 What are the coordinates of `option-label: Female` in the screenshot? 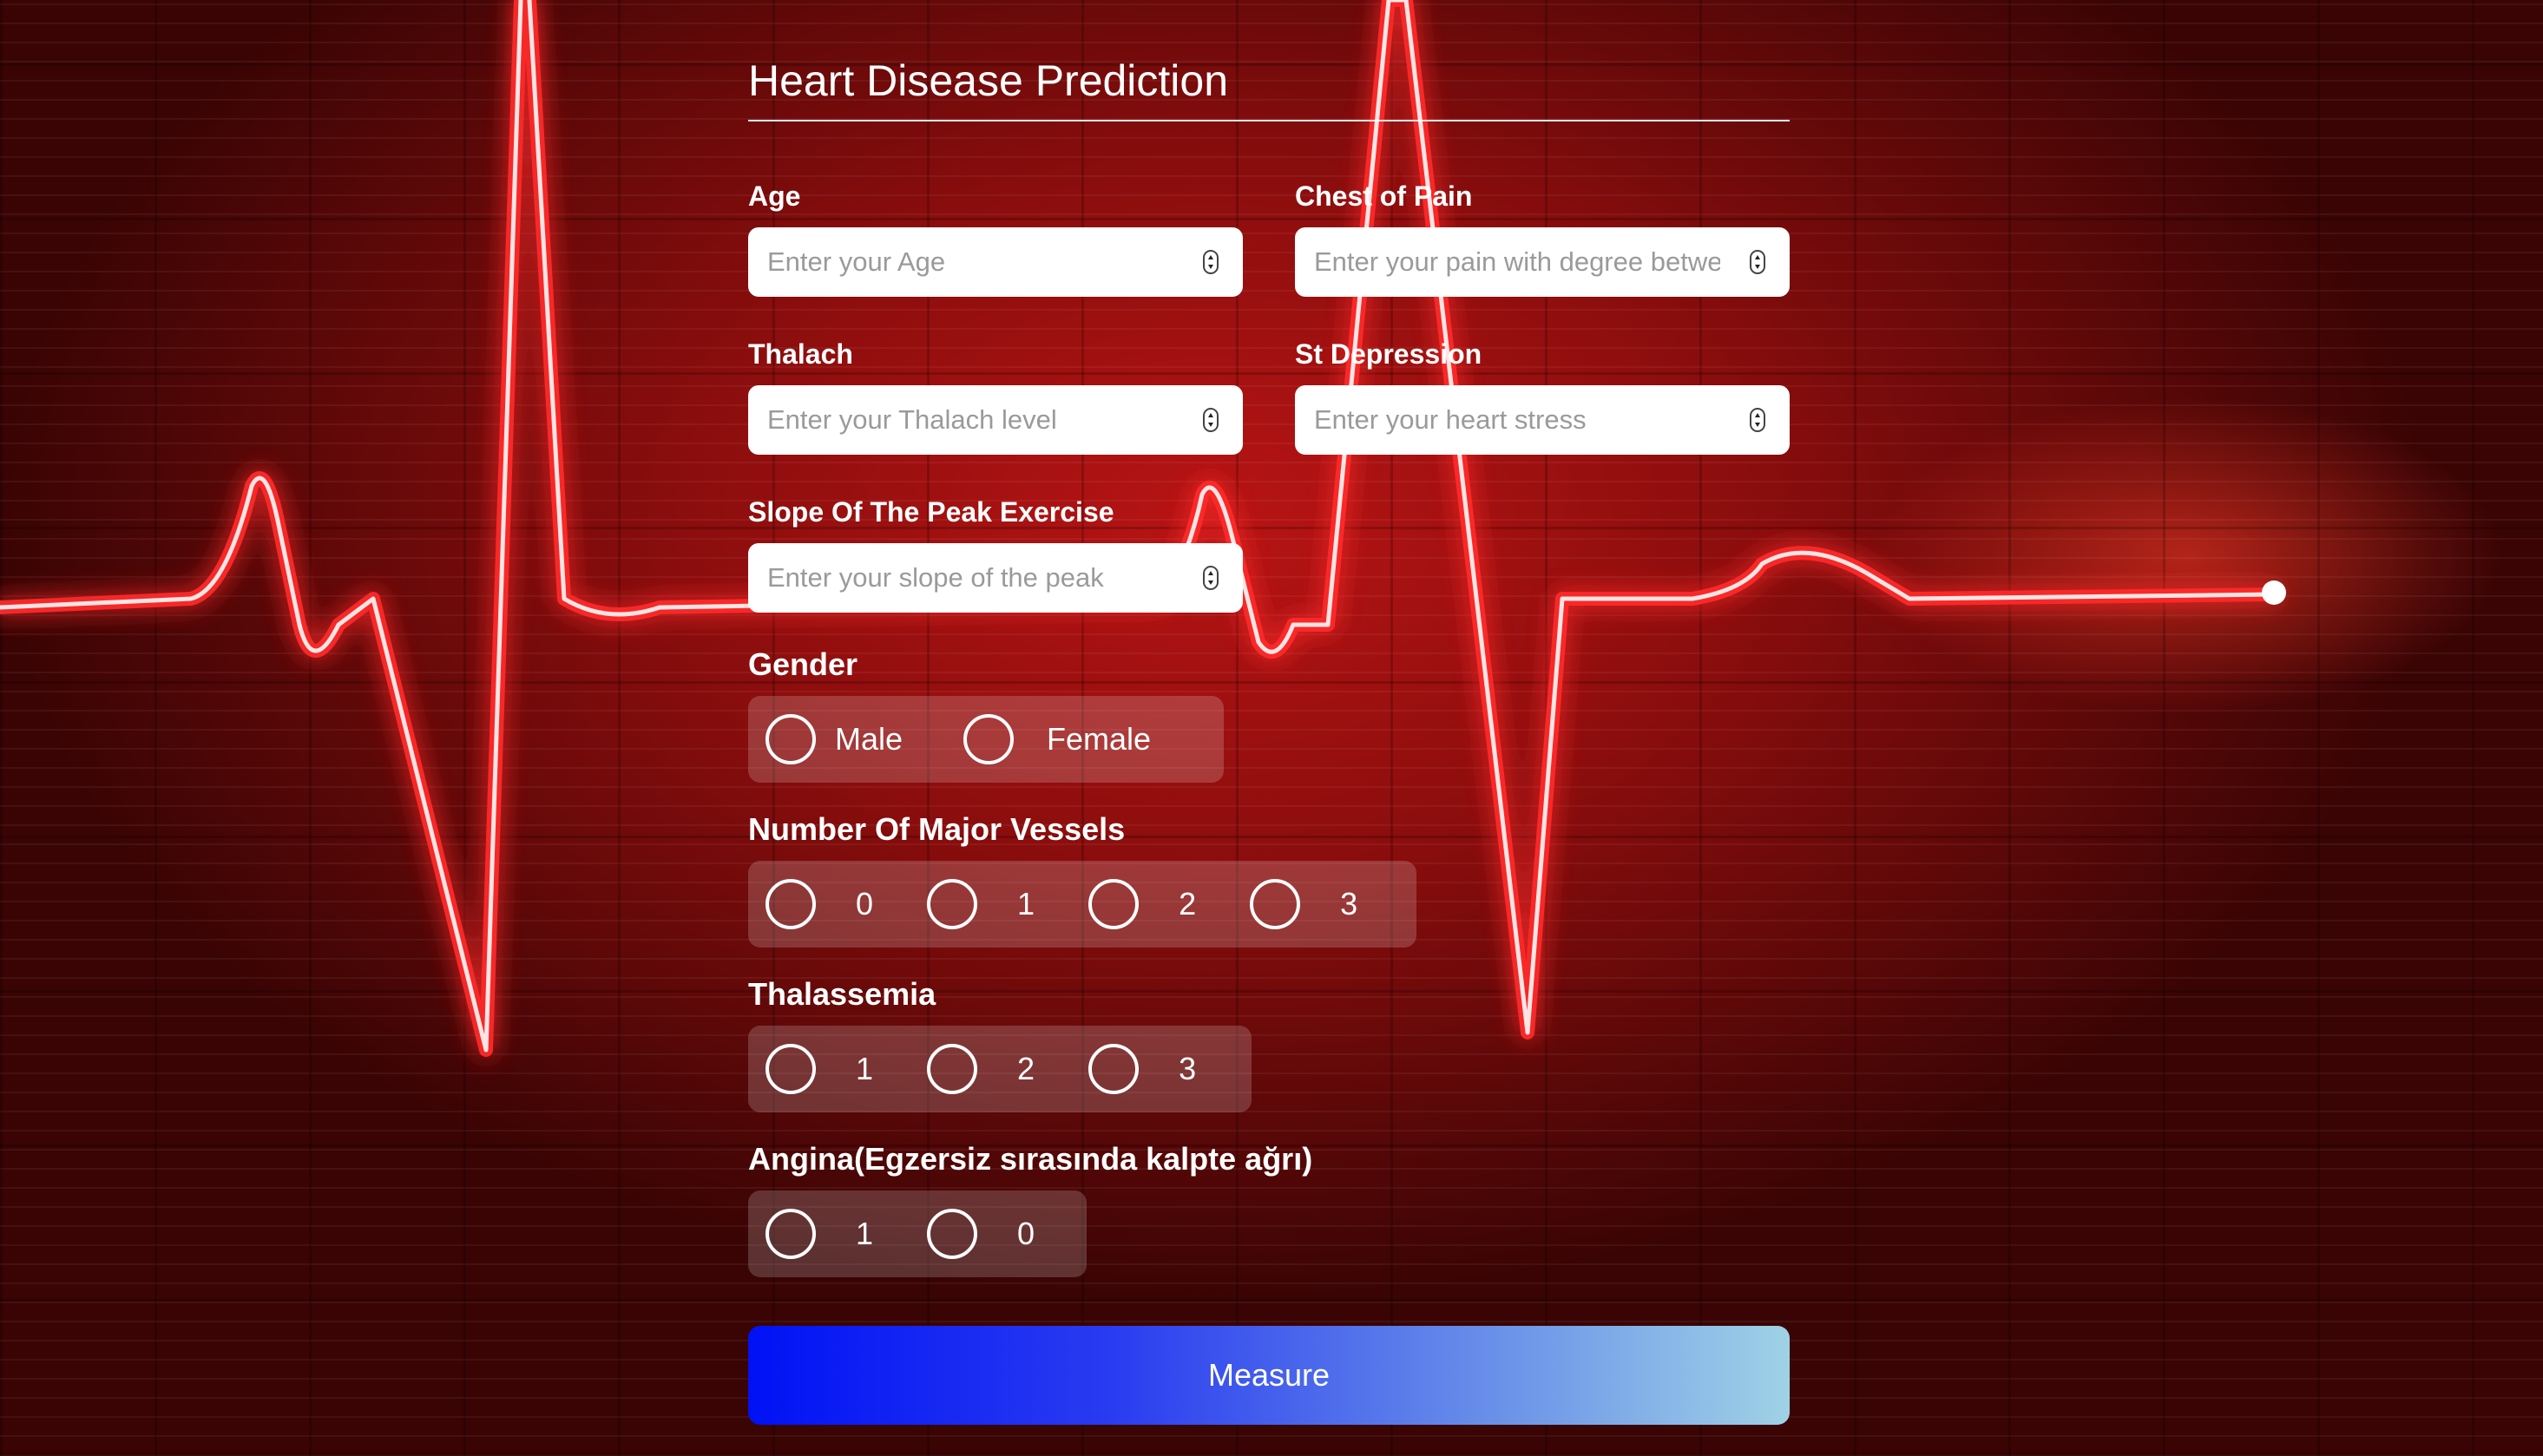 It's located at (1099, 739).